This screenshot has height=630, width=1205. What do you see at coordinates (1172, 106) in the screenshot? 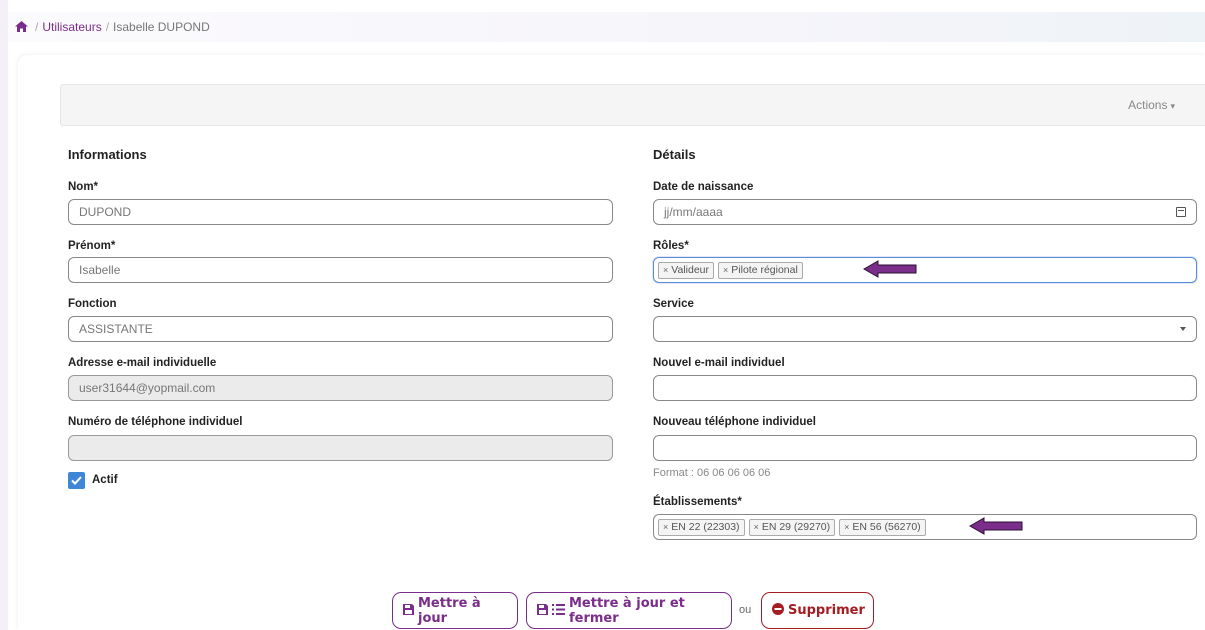
I see `caret-down-icon: ▾` at bounding box center [1172, 106].